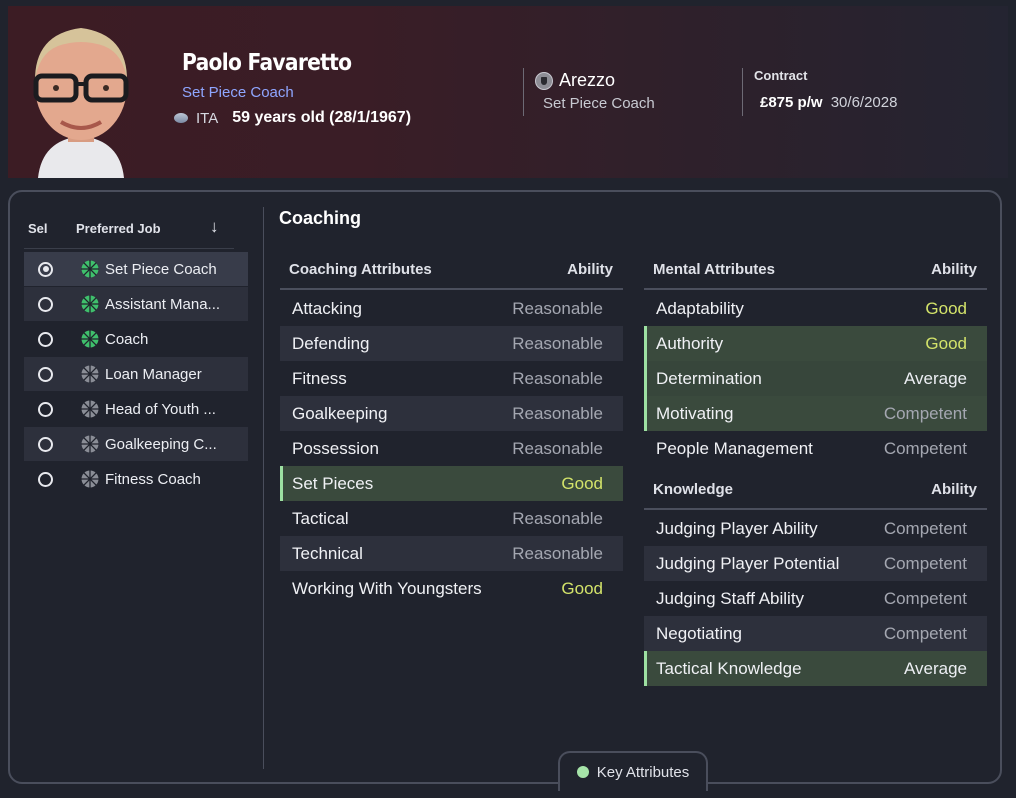 The image size is (1016, 798). What do you see at coordinates (451, 413) in the screenshot?
I see `attribute-row: Goalkeeping Reasonable` at bounding box center [451, 413].